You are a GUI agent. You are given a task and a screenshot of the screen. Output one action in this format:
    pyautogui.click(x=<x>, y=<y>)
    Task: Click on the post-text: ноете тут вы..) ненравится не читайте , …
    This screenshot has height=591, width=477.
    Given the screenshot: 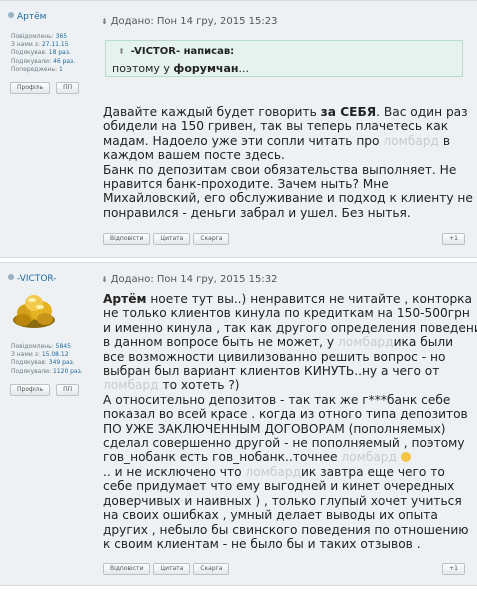 What is the action you would take?
    pyautogui.click(x=309, y=299)
    